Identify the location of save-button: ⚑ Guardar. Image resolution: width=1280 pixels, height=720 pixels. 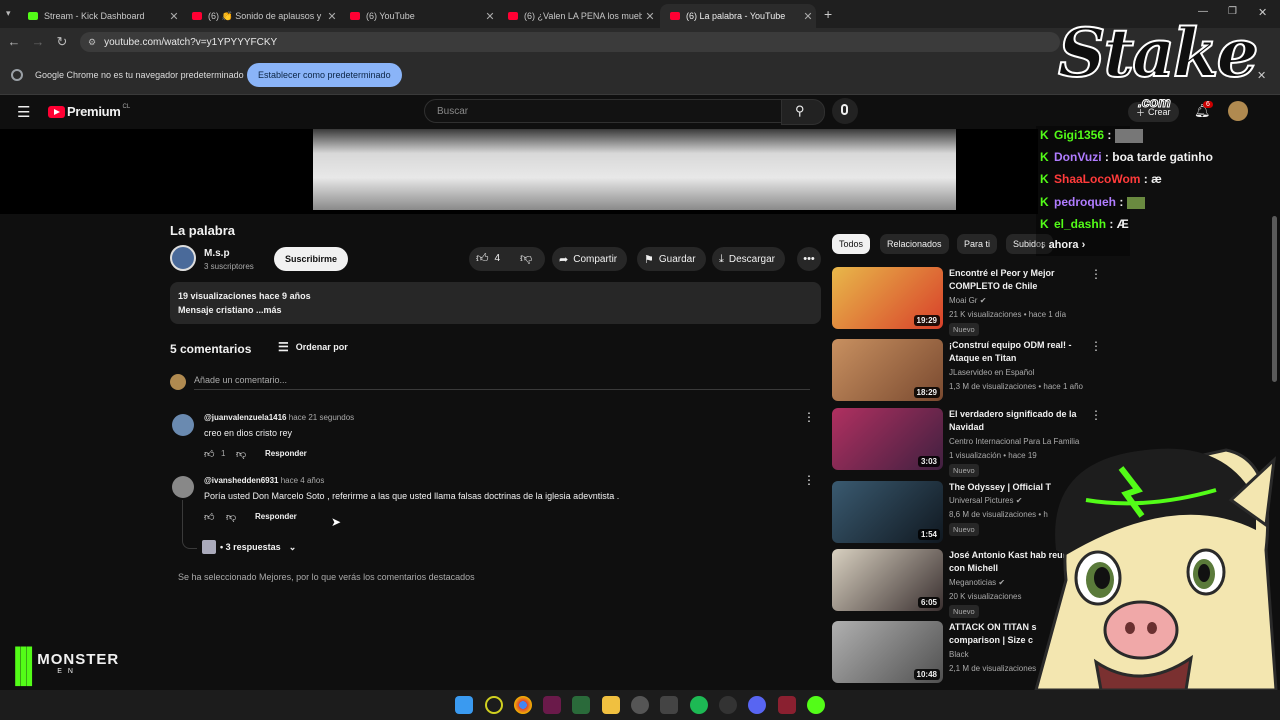
(671, 259).